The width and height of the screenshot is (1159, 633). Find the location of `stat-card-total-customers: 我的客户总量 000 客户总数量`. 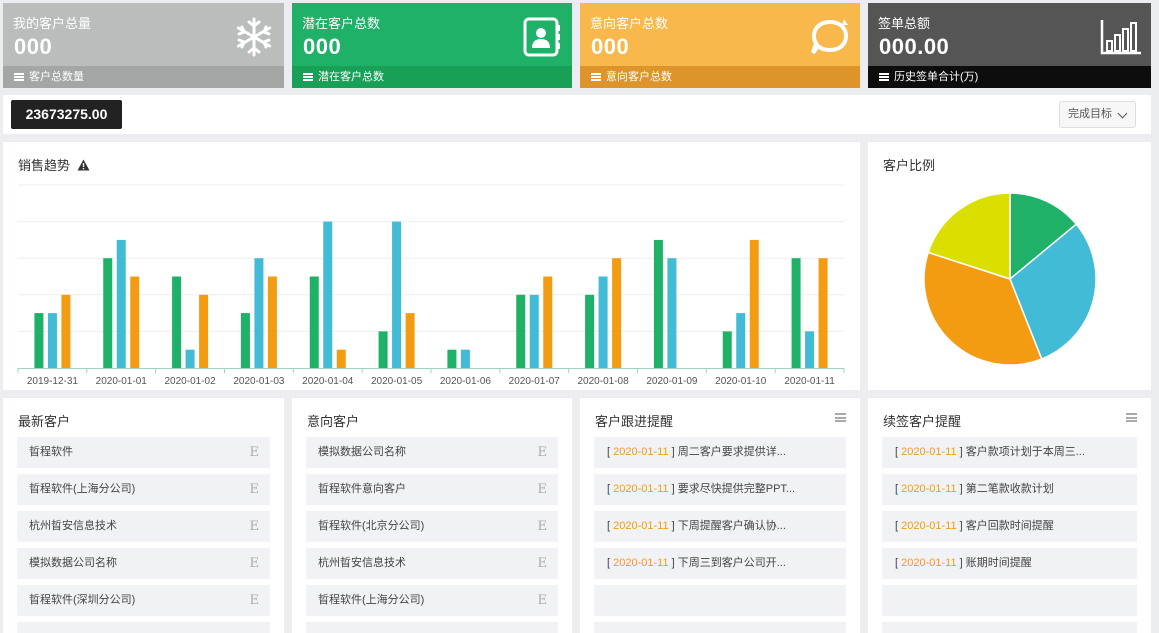

stat-card-total-customers: 我的客户总量 000 客户总数量 is located at coordinates (143, 45).